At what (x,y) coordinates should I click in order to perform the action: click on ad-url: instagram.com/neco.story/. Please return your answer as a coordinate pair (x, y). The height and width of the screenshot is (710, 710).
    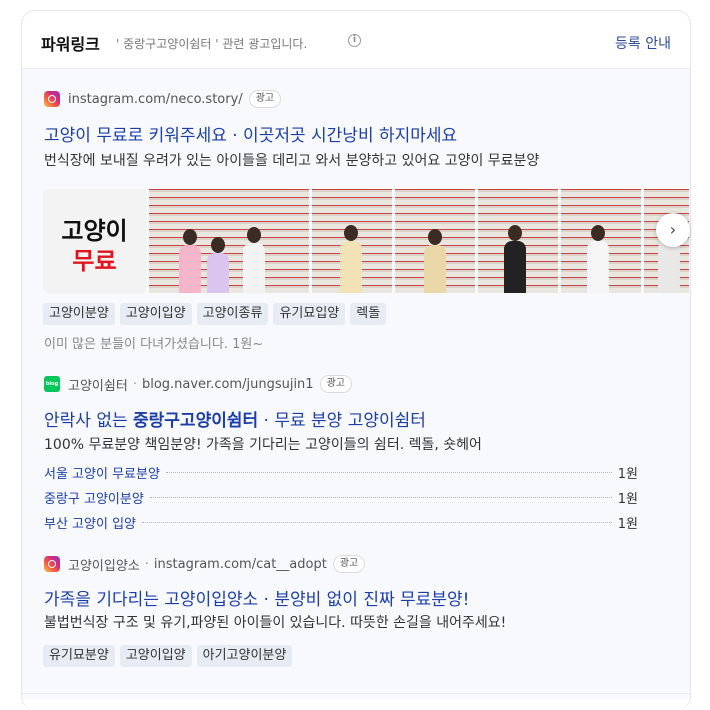
    Looking at the image, I should click on (155, 99).